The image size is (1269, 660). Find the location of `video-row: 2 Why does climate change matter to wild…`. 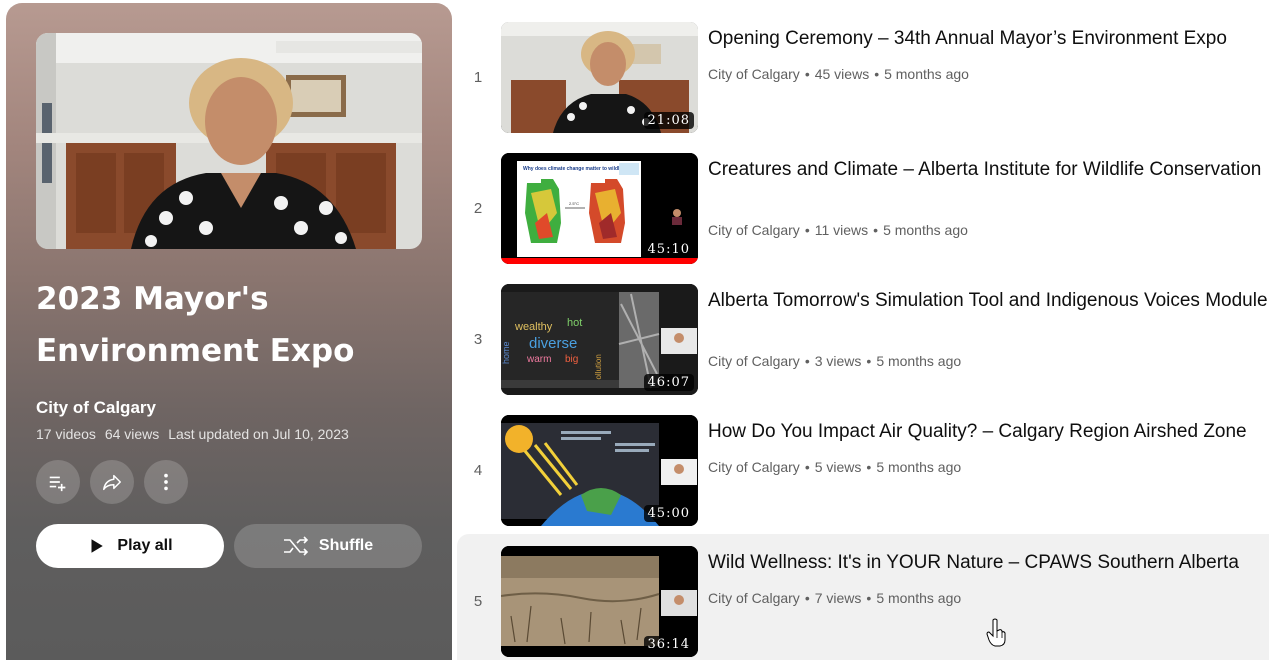

video-row: 2 Why does climate change matter to wild… is located at coordinates (863, 206).